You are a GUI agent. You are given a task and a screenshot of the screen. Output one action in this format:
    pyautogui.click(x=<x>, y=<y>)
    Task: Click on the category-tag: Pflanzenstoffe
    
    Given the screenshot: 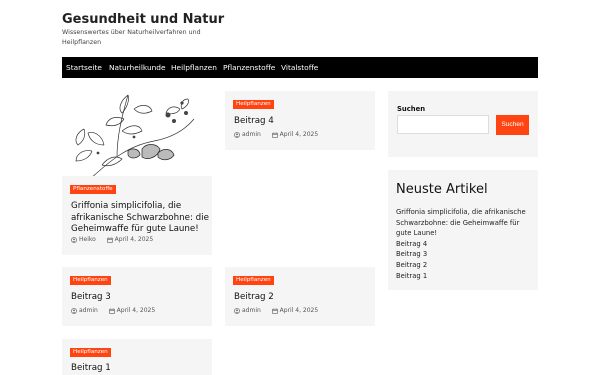 What is the action you would take?
    pyautogui.click(x=93, y=189)
    